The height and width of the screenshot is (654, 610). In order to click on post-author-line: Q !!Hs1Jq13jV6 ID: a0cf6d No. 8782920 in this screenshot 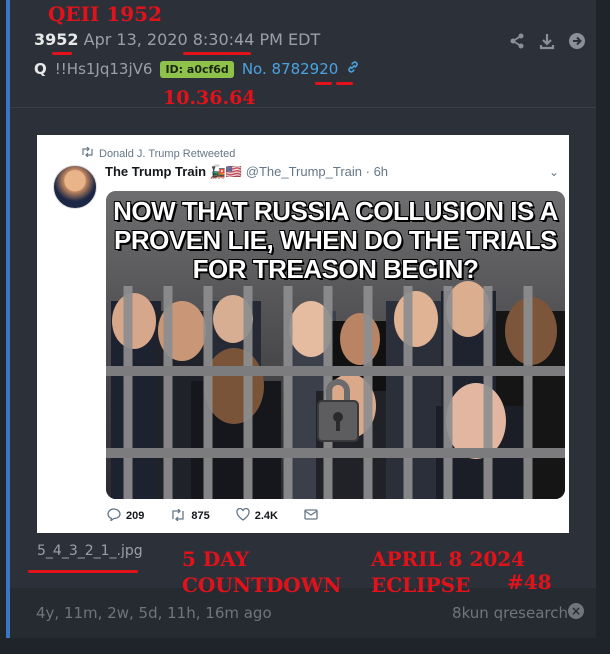, I will do `click(197, 69)`.